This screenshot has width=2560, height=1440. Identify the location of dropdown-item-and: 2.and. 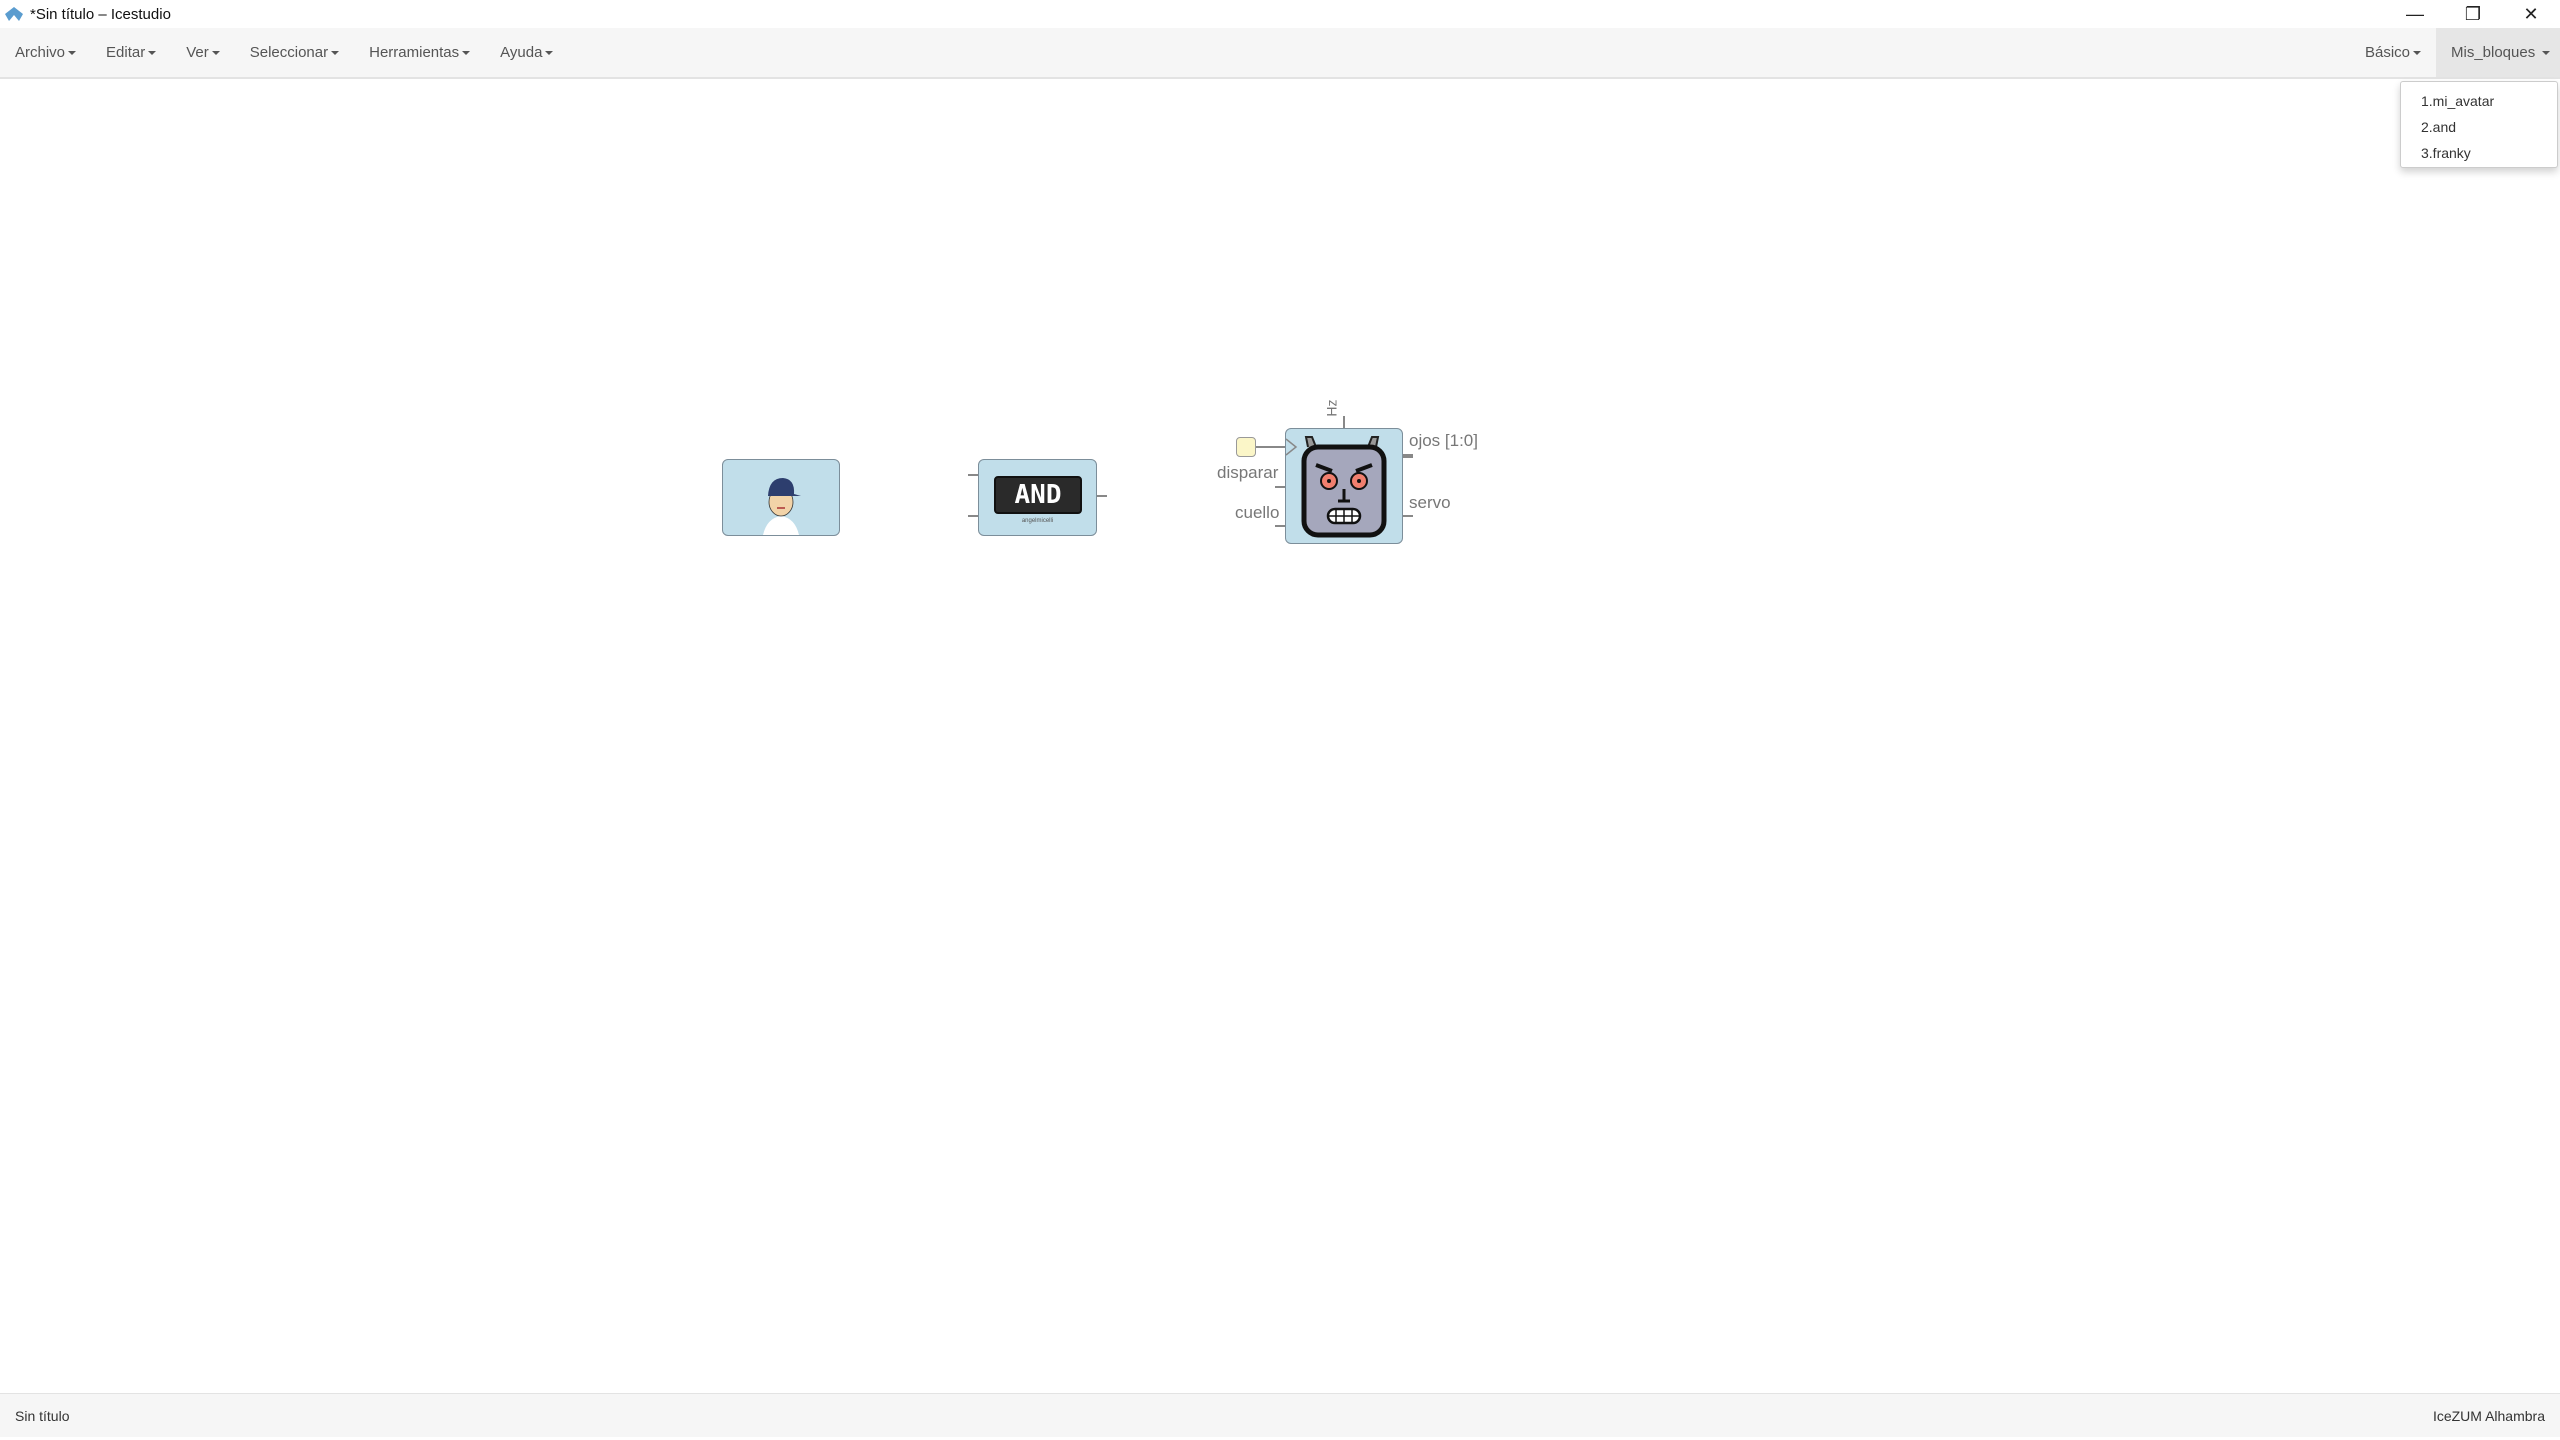
(2479, 127).